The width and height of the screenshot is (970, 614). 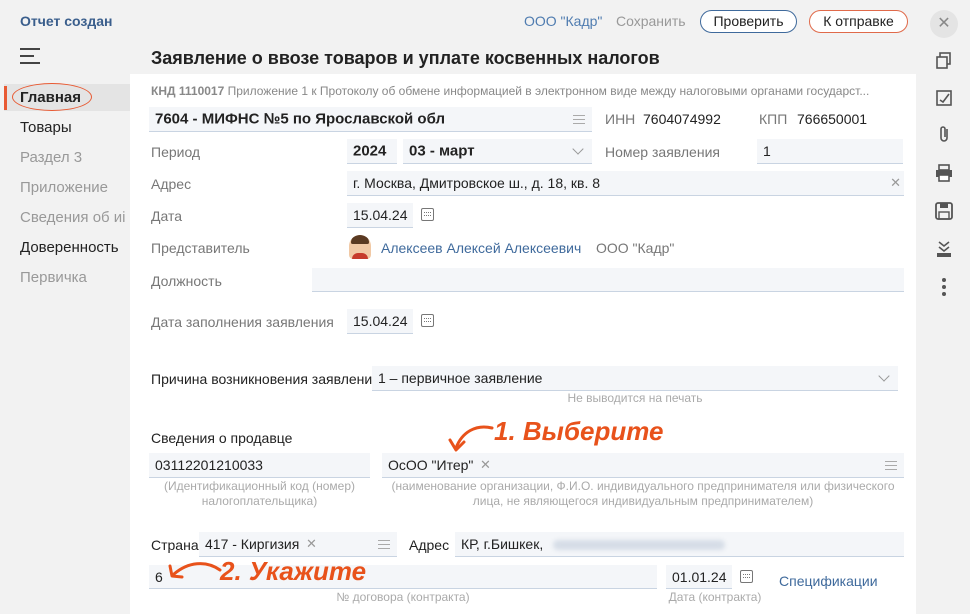 What do you see at coordinates (186, 281) in the screenshot?
I see `position-label: Должность` at bounding box center [186, 281].